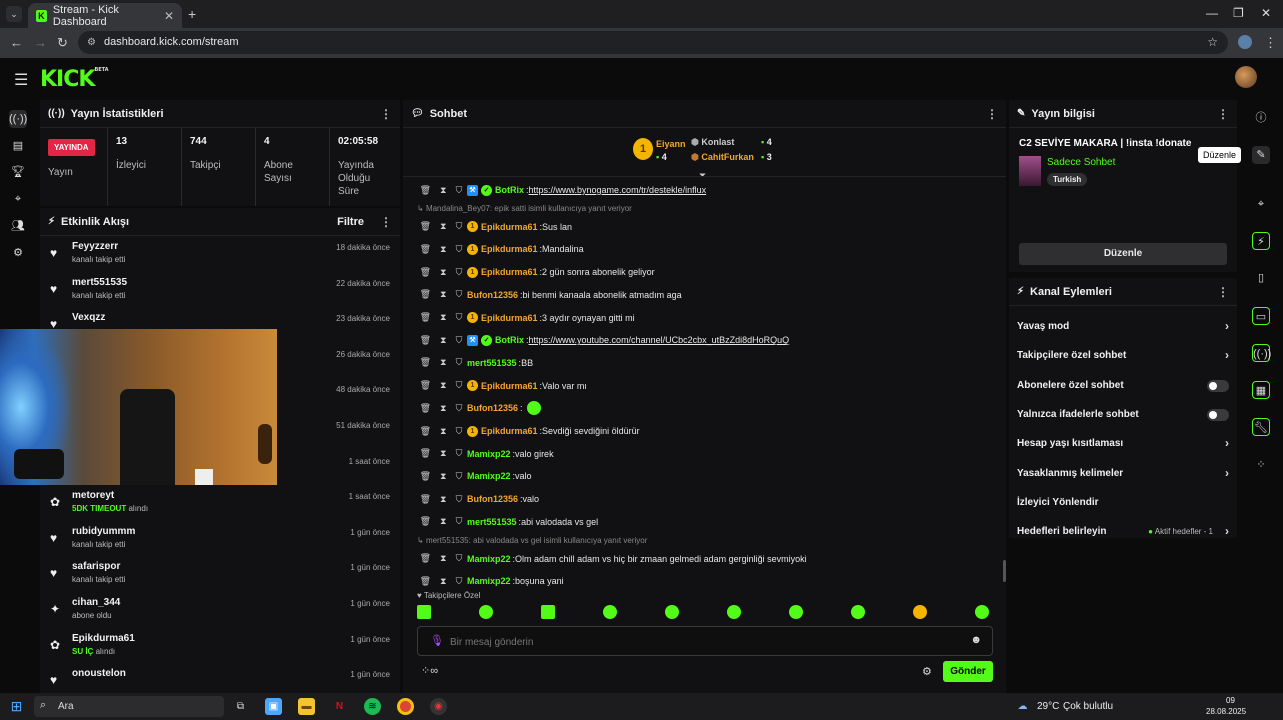  Describe the element at coordinates (16, 706) in the screenshot. I see `windows-start-icon: ⊞` at that location.